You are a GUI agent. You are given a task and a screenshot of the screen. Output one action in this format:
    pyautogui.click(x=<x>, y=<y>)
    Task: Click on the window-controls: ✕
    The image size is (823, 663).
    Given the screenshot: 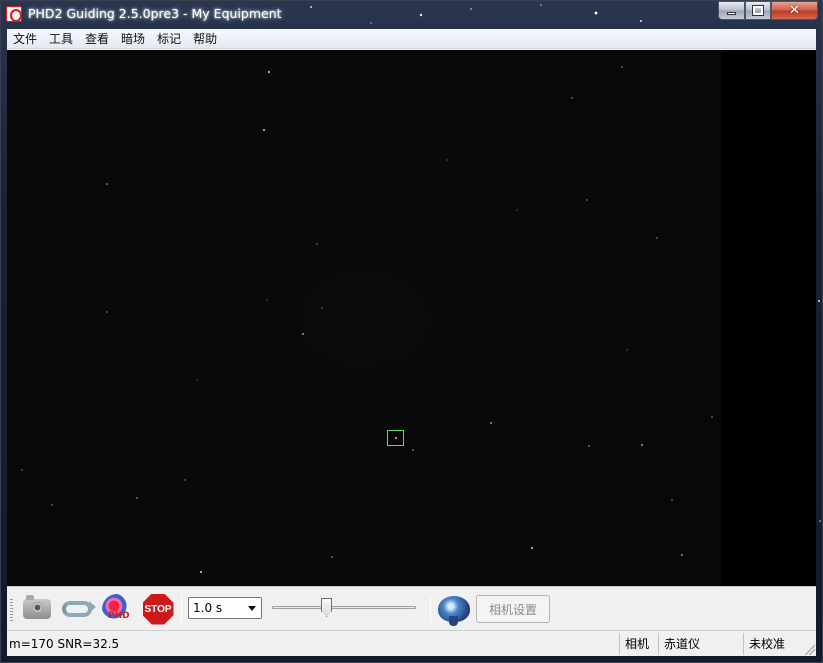 What is the action you would take?
    pyautogui.click(x=768, y=10)
    